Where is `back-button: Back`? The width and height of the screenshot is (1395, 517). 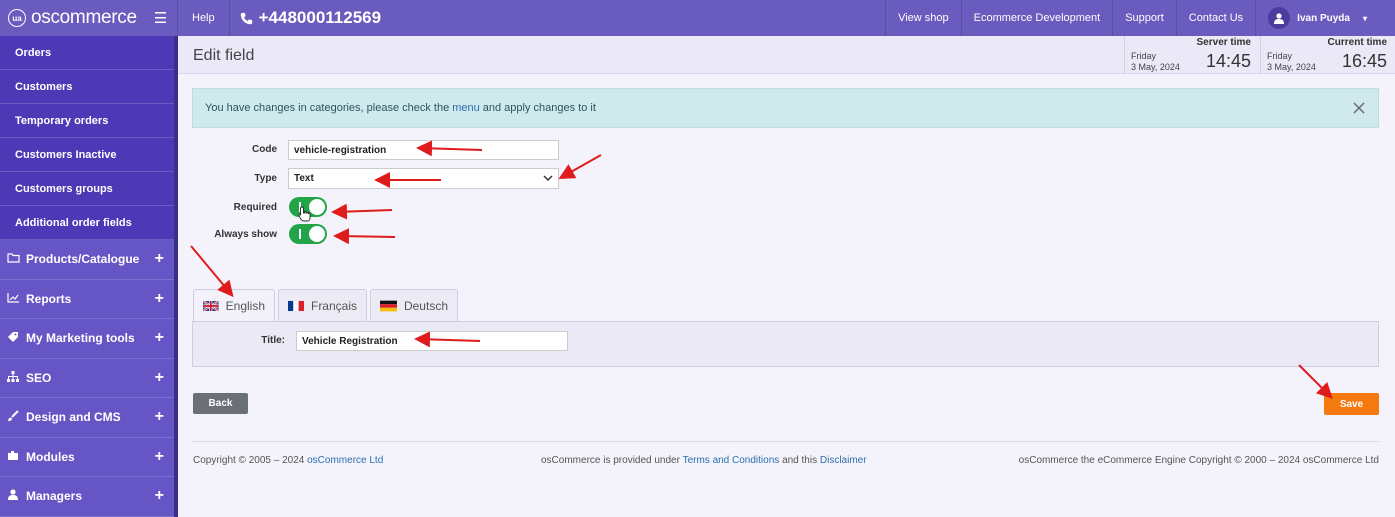
back-button: Back is located at coordinates (220, 403).